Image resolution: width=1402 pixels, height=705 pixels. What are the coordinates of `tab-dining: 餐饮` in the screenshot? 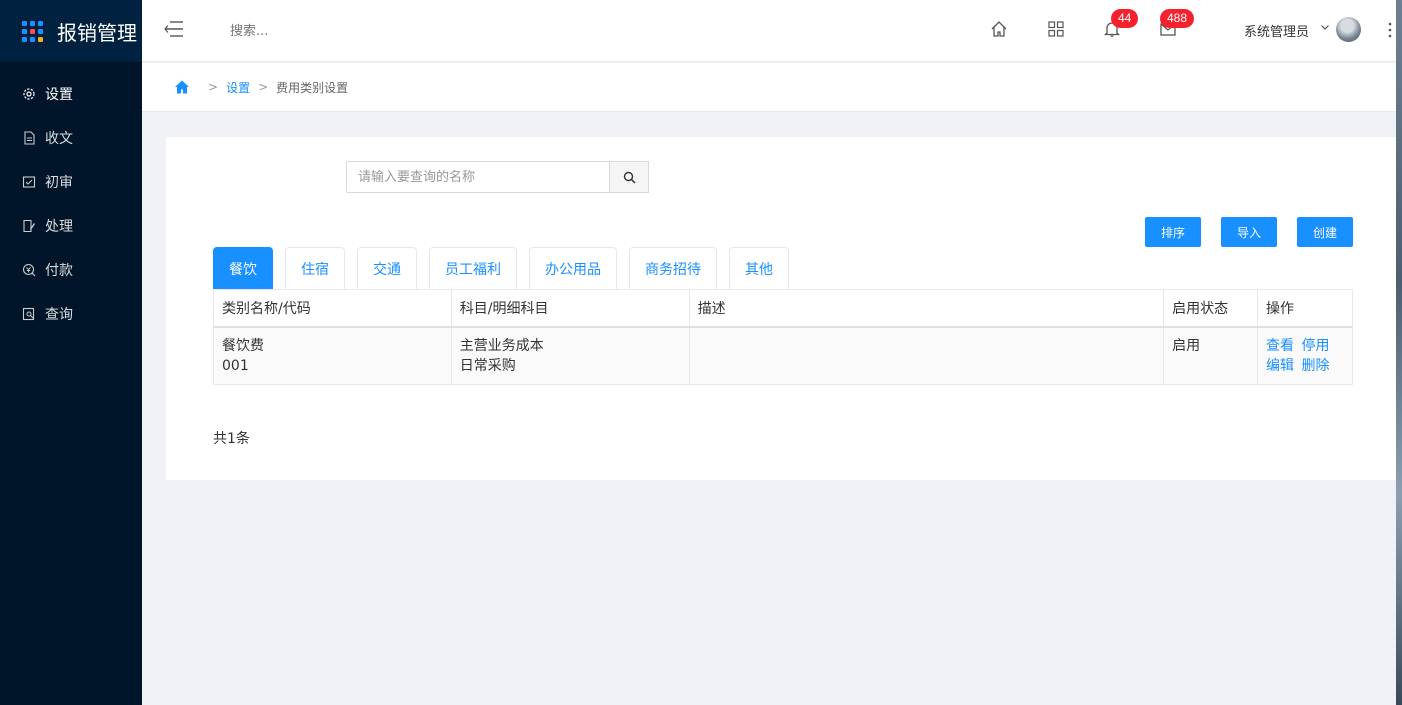 It's located at (243, 268).